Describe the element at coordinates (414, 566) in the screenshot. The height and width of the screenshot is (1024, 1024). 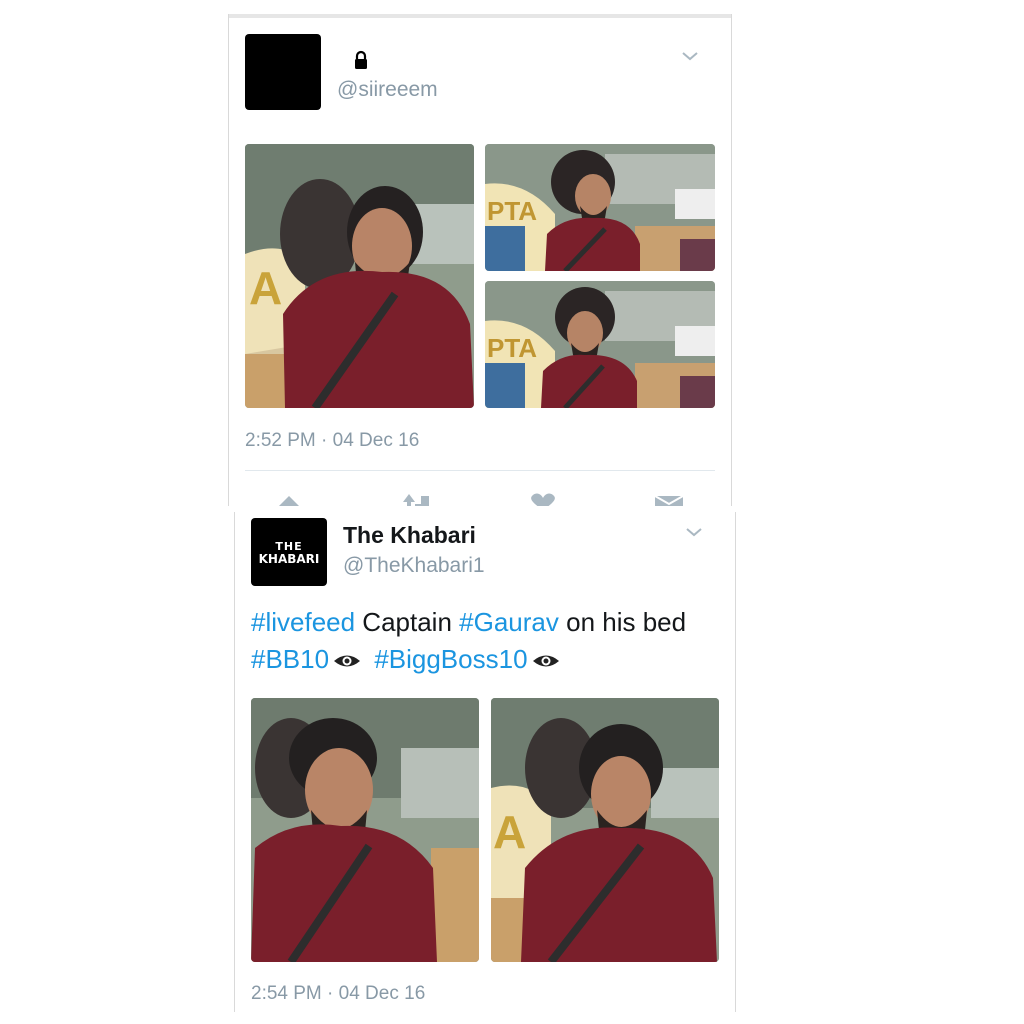
I see `user-handle: @TheKhabari1` at that location.